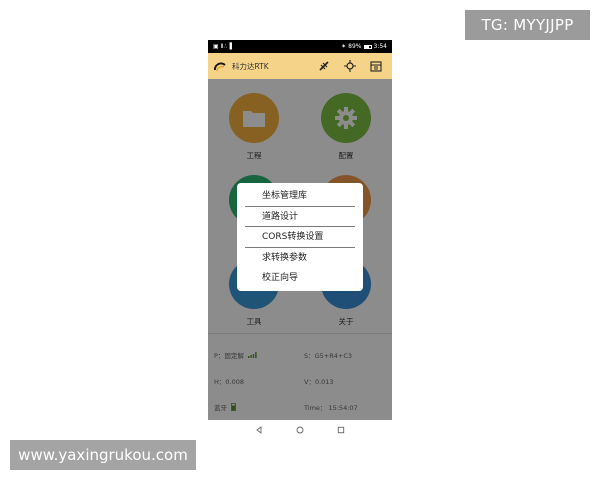 Image resolution: width=600 pixels, height=480 pixels. What do you see at coordinates (300, 46) in the screenshot?
I see `status-bar: ▣ Ⅱ∴▐ ✶ 89% 3:54` at bounding box center [300, 46].